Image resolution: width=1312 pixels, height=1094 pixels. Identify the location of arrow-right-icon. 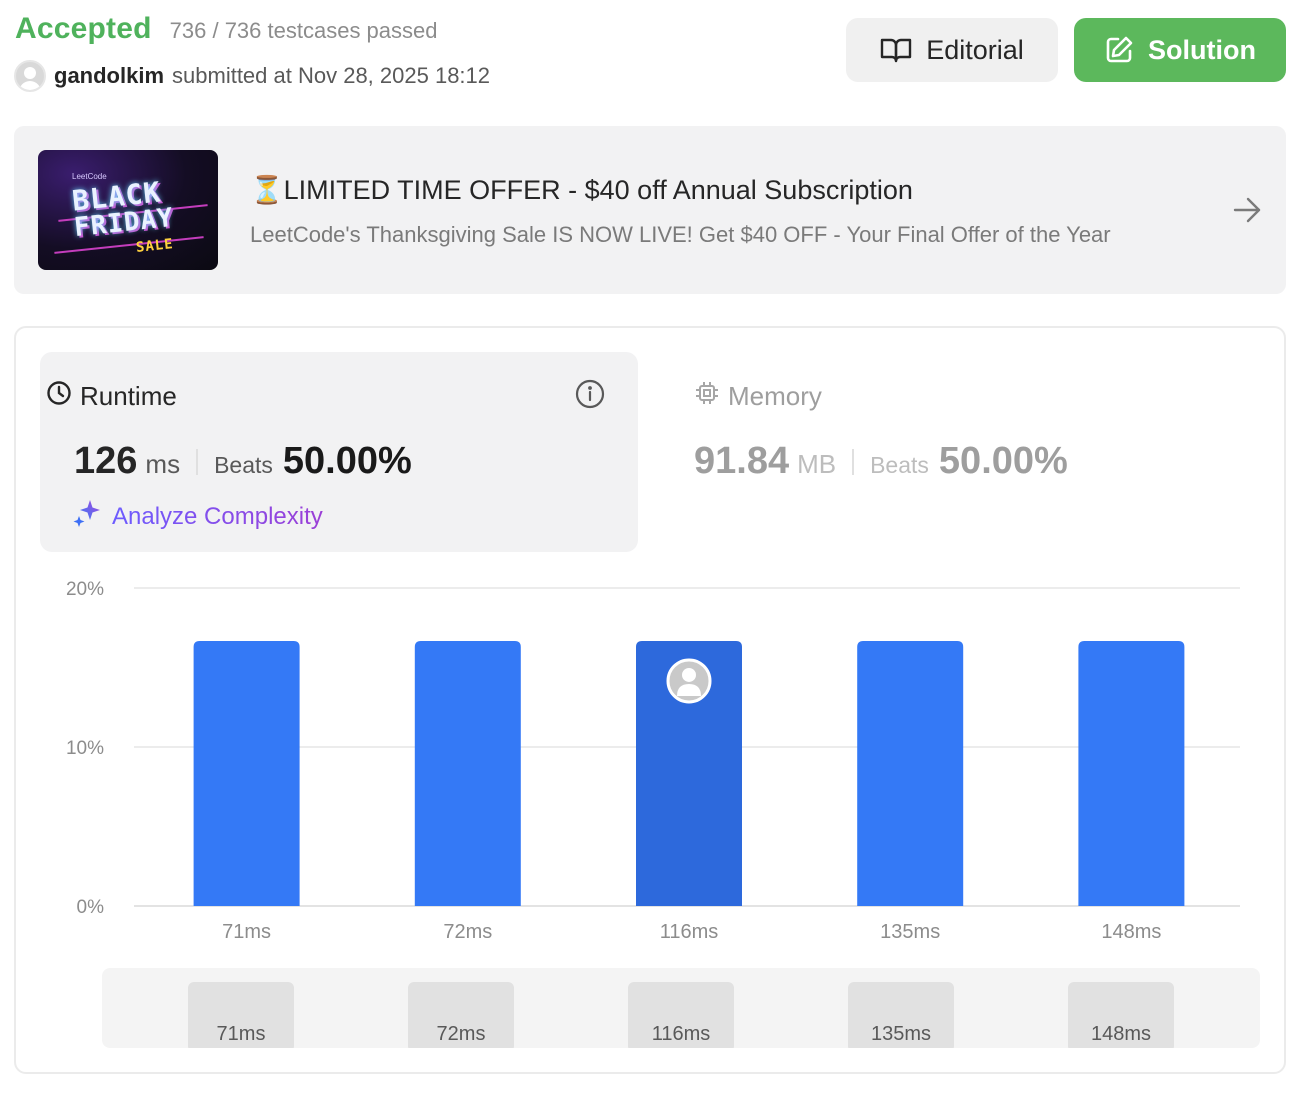
(1247, 212).